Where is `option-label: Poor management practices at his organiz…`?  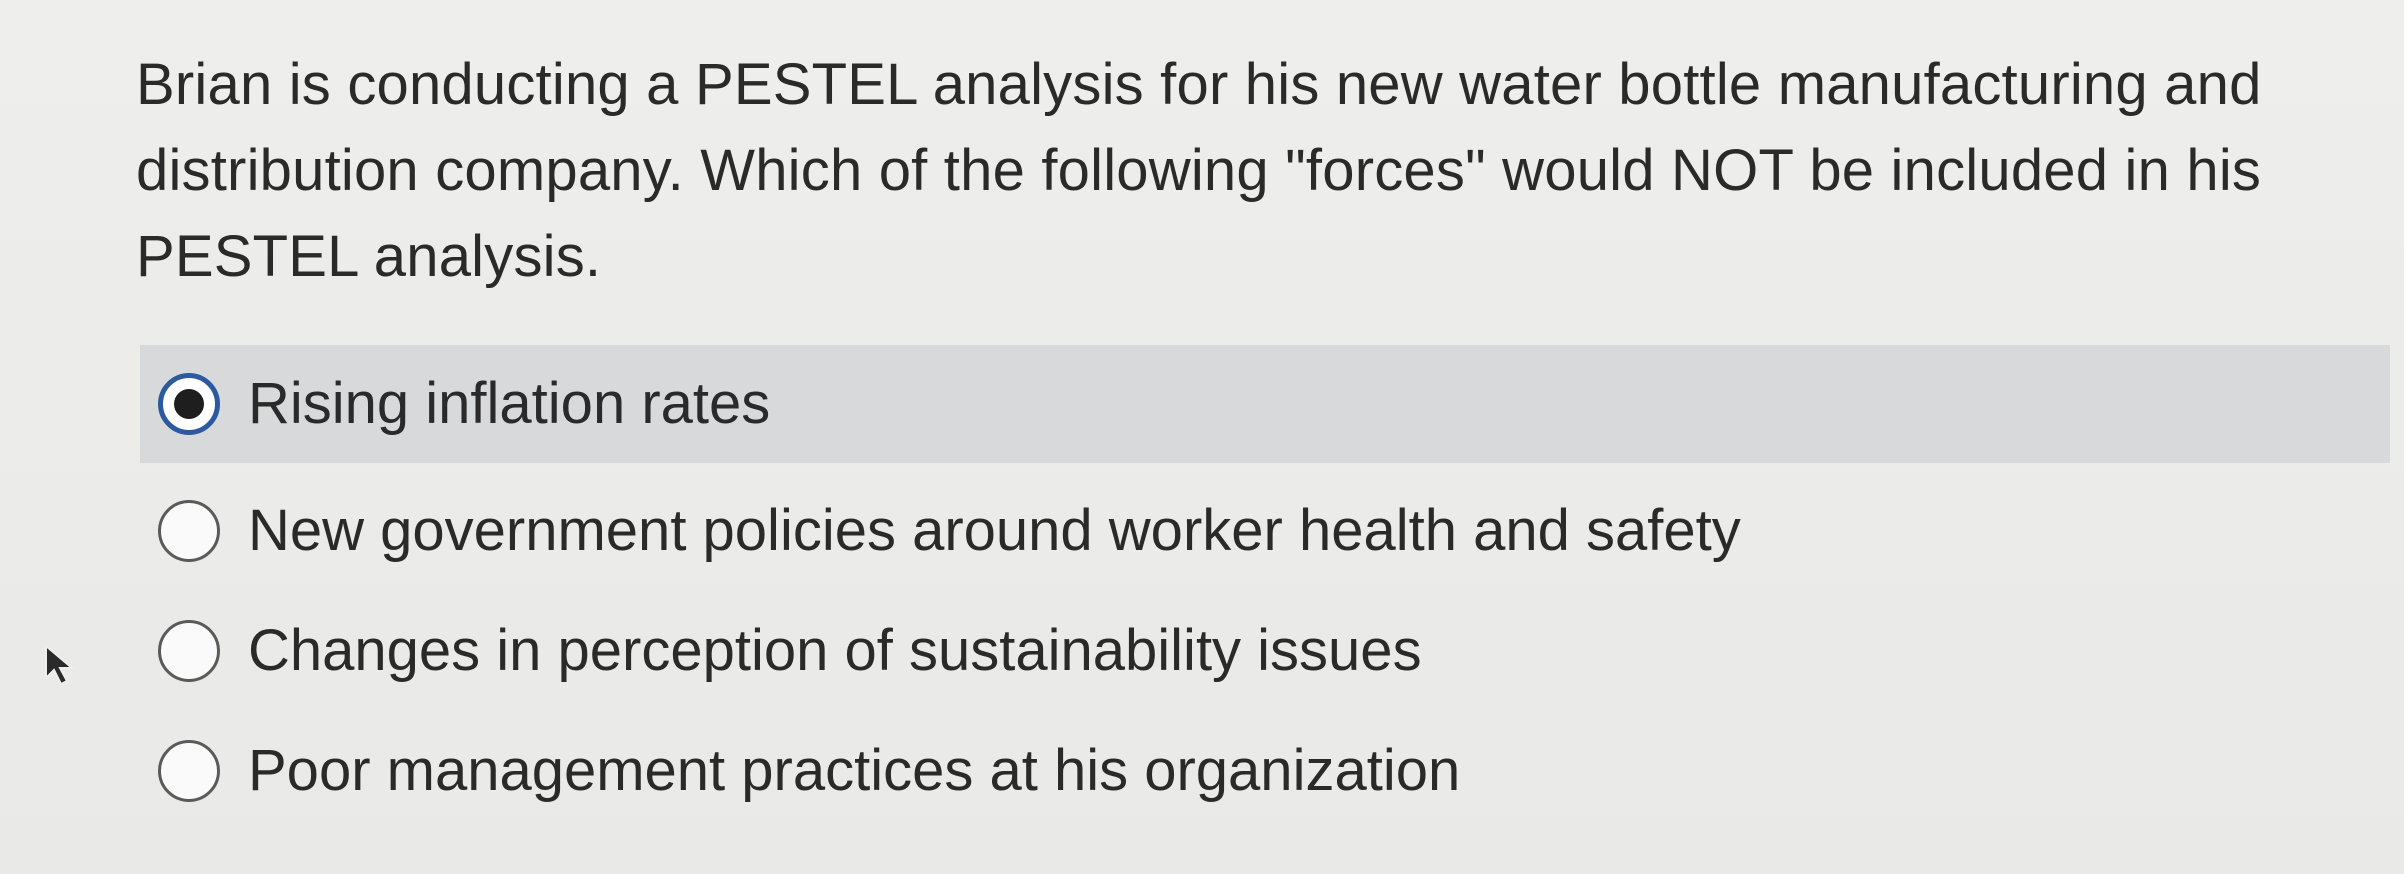 option-label: Poor management practices at his organiz… is located at coordinates (854, 770).